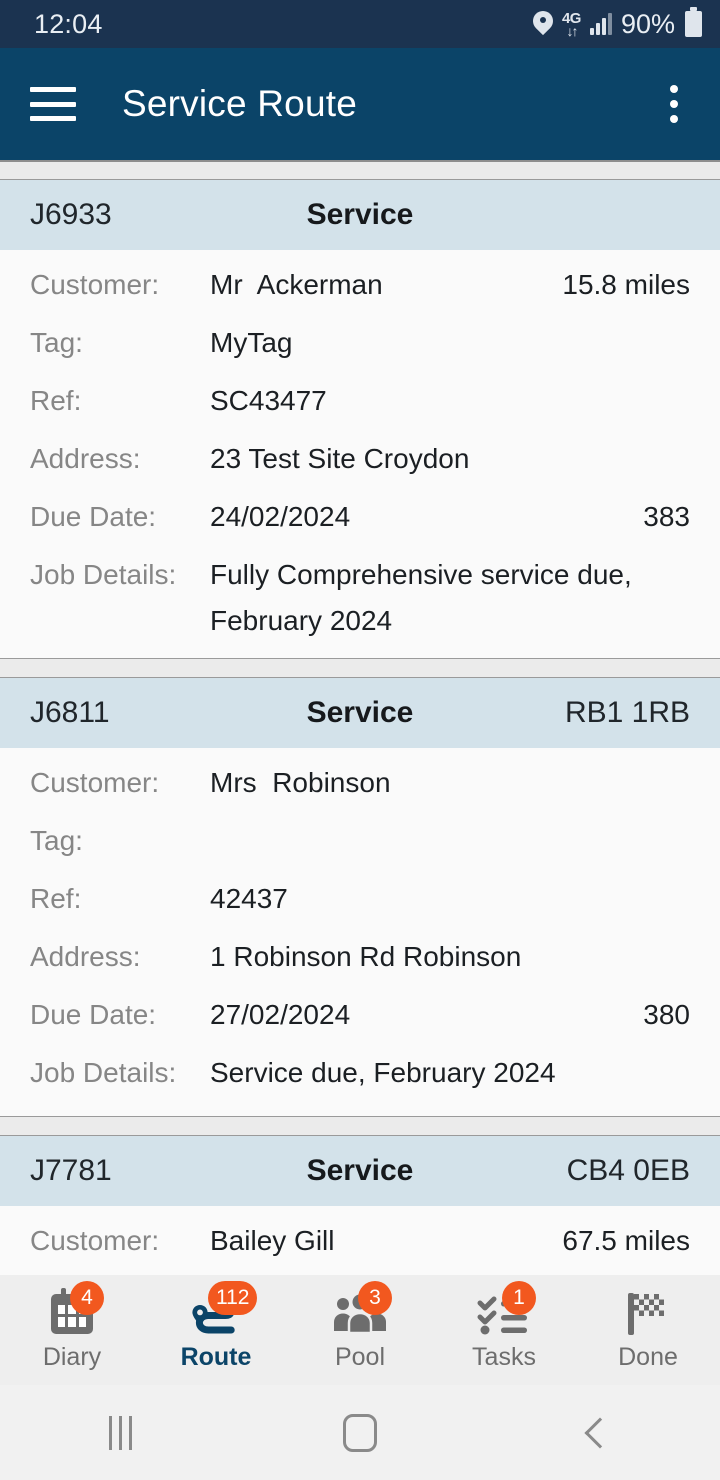  Describe the element at coordinates (87, 1297) in the screenshot. I see `diary-badge: 4` at that location.